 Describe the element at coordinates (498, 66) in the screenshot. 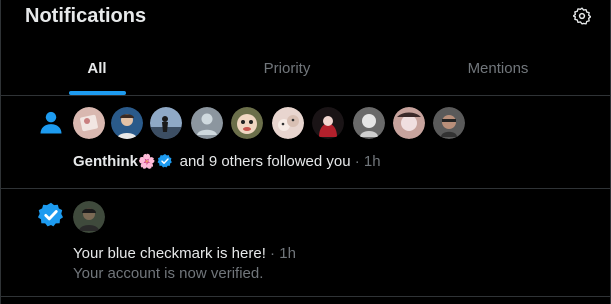

I see `tab-mentions: Mentions` at that location.